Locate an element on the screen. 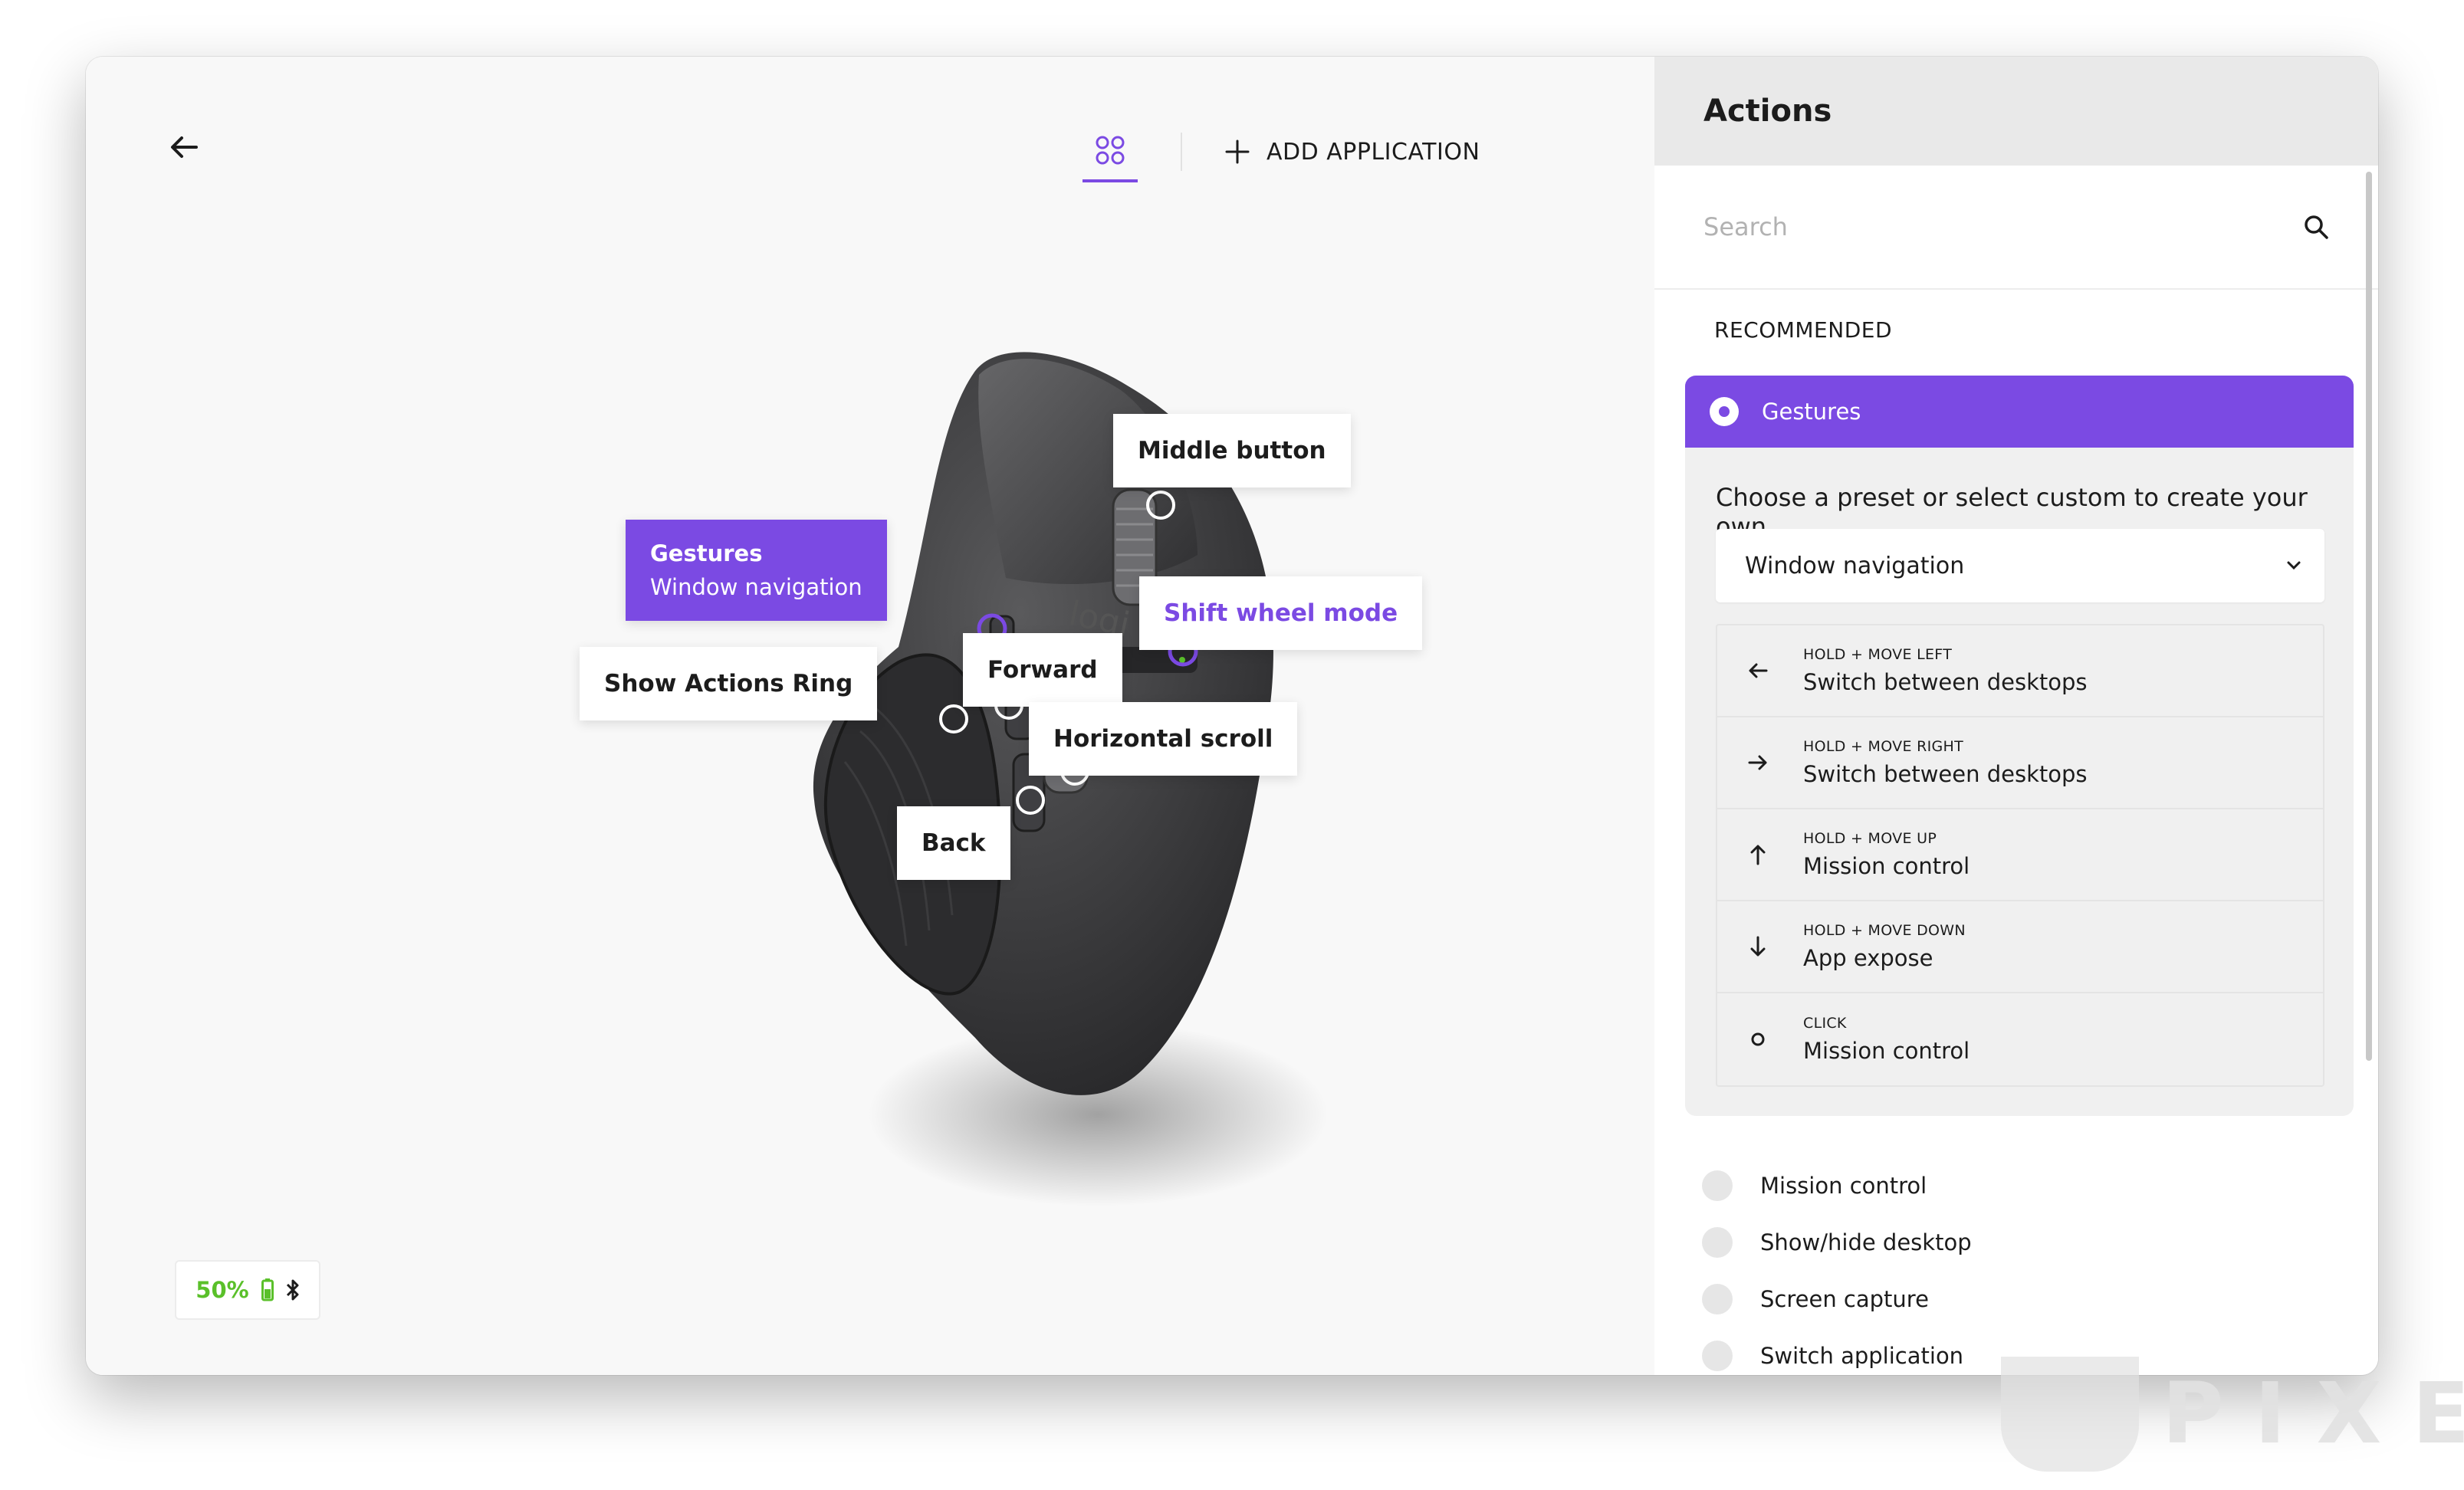 Image resolution: width=2464 pixels, height=1490 pixels. callout-gestures-sub: Window navigation is located at coordinates (756, 587).